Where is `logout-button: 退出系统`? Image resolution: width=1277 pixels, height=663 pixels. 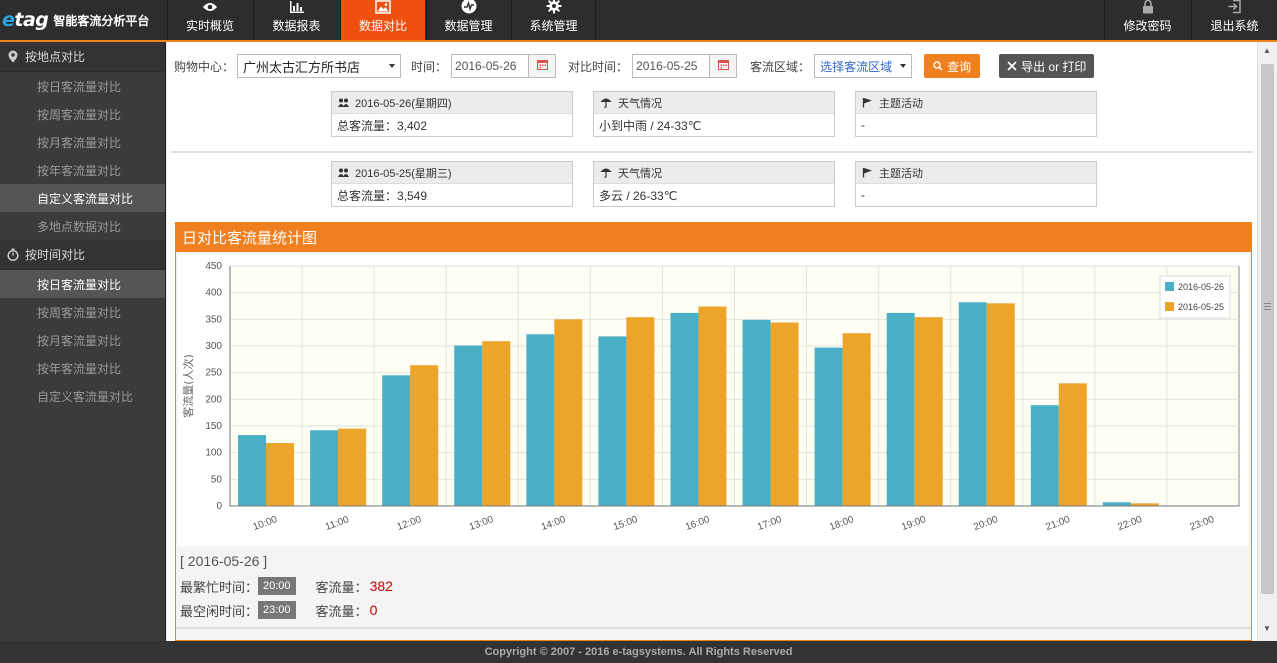
logout-button: 退出系统 is located at coordinates (1234, 20).